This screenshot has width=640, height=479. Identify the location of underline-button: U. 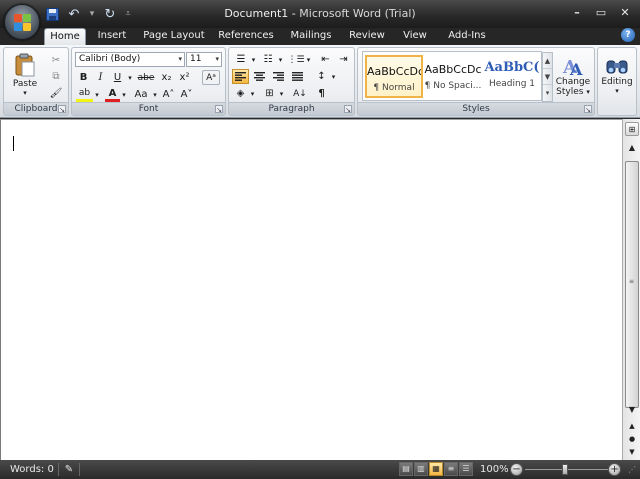
(117, 77).